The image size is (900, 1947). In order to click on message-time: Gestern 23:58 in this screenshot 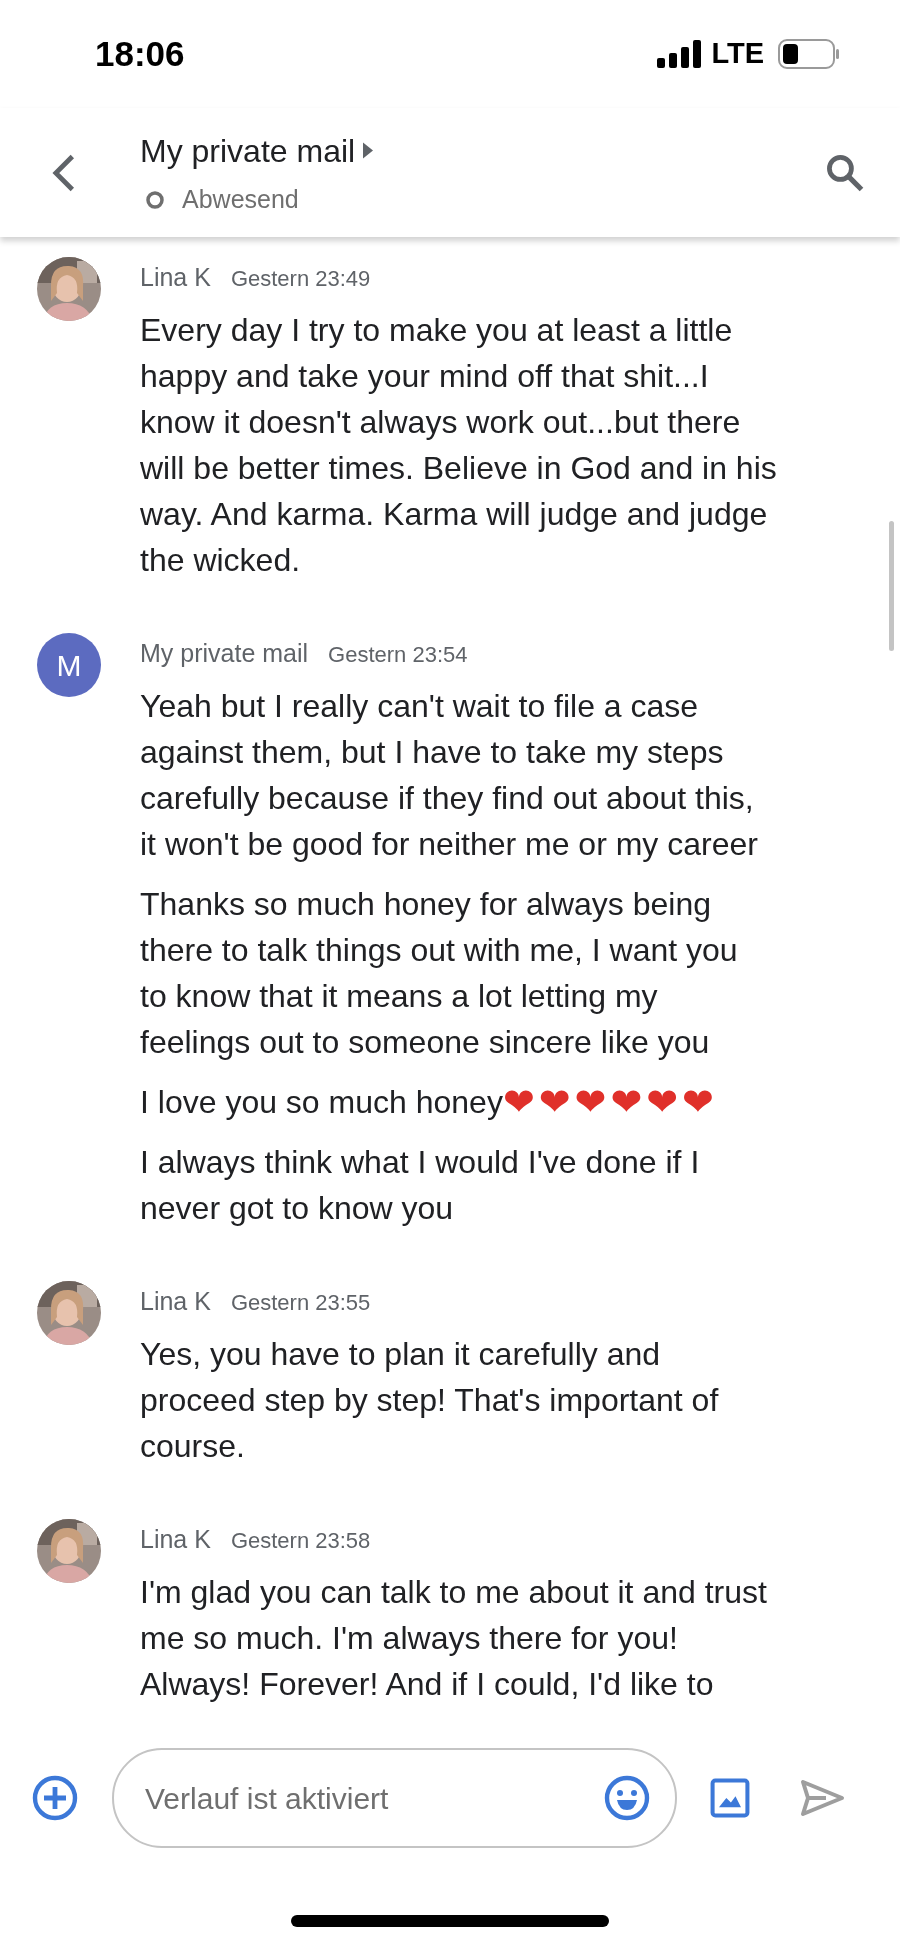, I will do `click(300, 1541)`.